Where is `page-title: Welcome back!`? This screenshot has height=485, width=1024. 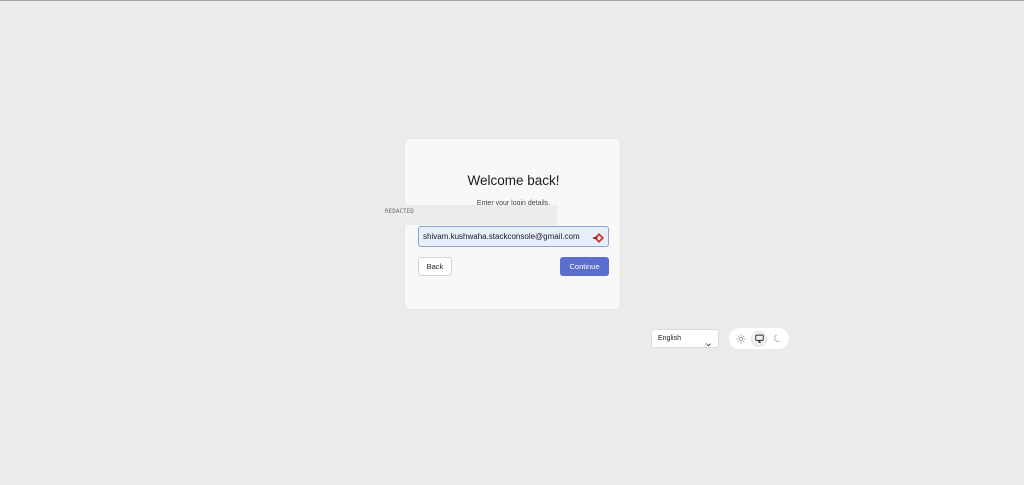
page-title: Welcome back! is located at coordinates (513, 180).